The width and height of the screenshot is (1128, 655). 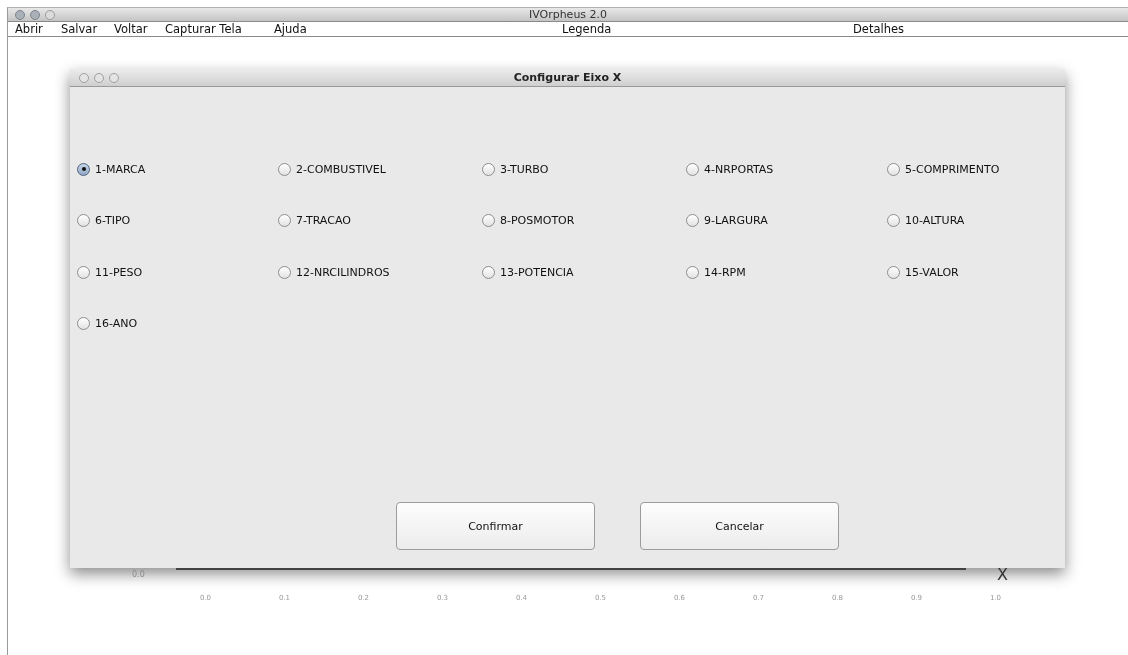 I want to click on radio-option: 11-PESO, so click(x=177, y=272).